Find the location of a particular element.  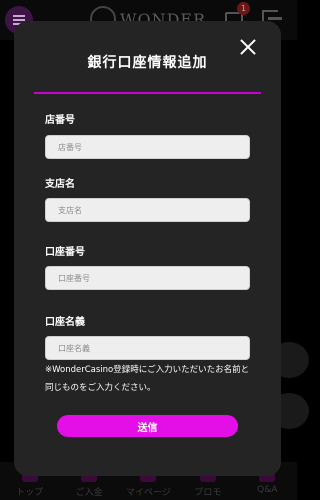

mail-badge: 1 is located at coordinates (243, 8).